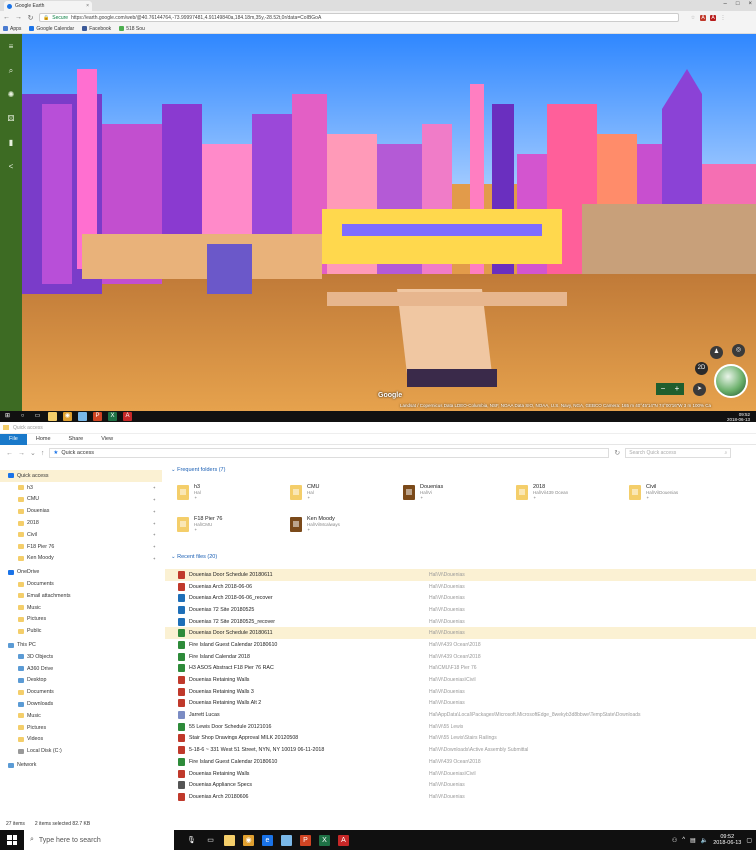 The width and height of the screenshot is (756, 850). Describe the element at coordinates (33, 453) in the screenshot. I see `chevron-down-icon: ⌄` at that location.